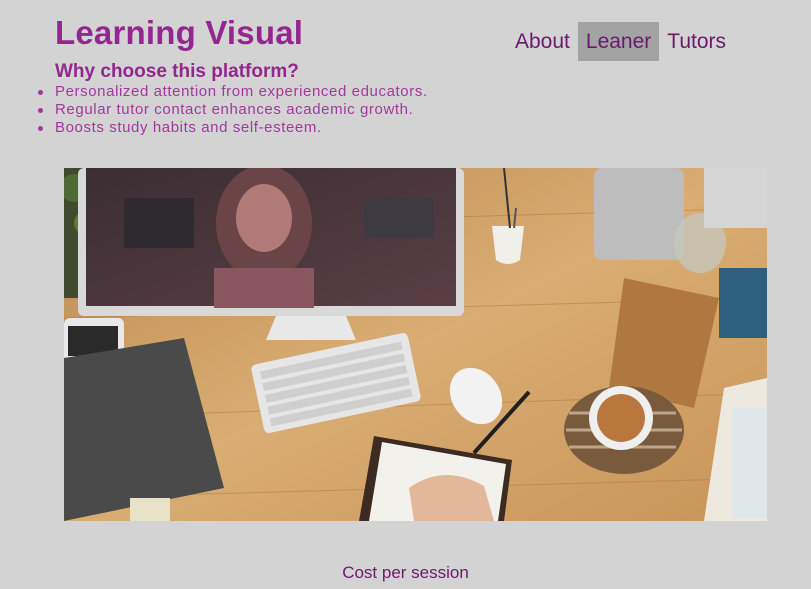 The height and width of the screenshot is (589, 811). What do you see at coordinates (179, 32) in the screenshot?
I see `site-title: Learning Visual` at bounding box center [179, 32].